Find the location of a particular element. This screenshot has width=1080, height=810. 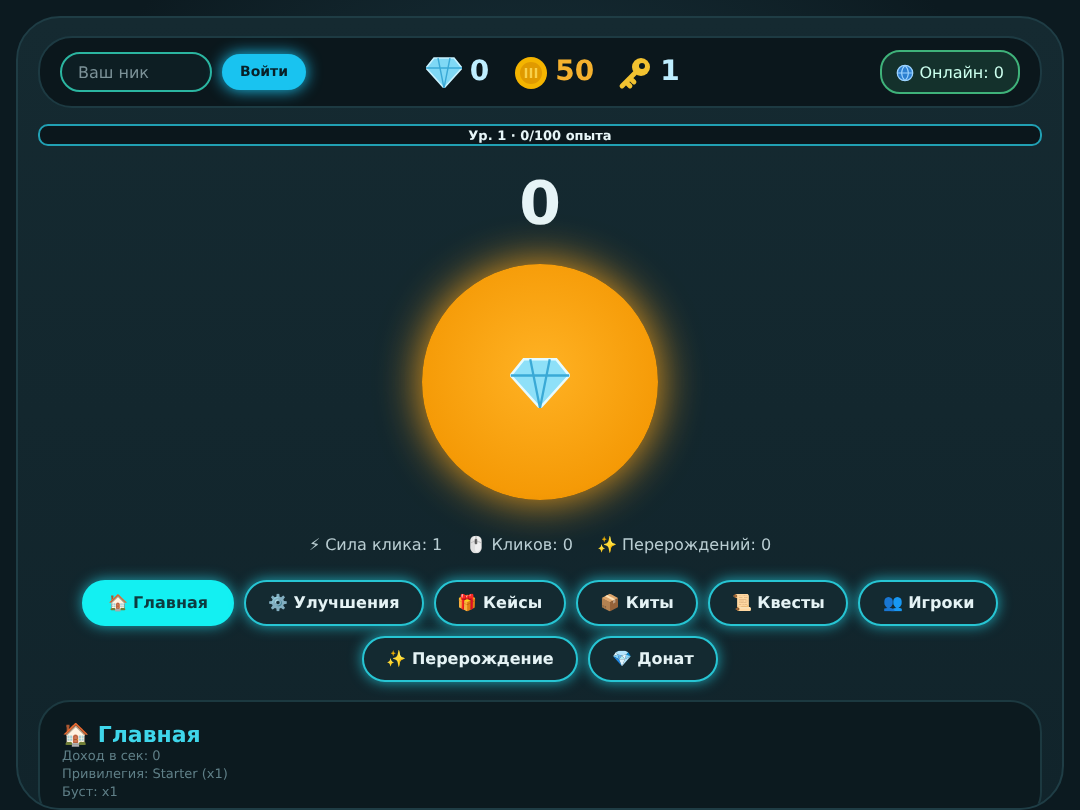

click-orb is located at coordinates (540, 382).